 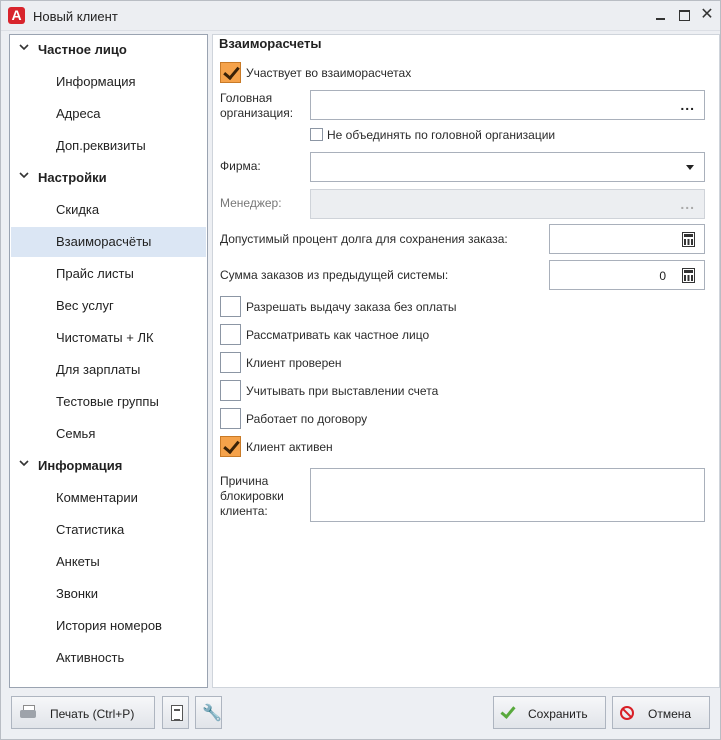 I want to click on app-logo-icon: A, so click(x=16, y=15).